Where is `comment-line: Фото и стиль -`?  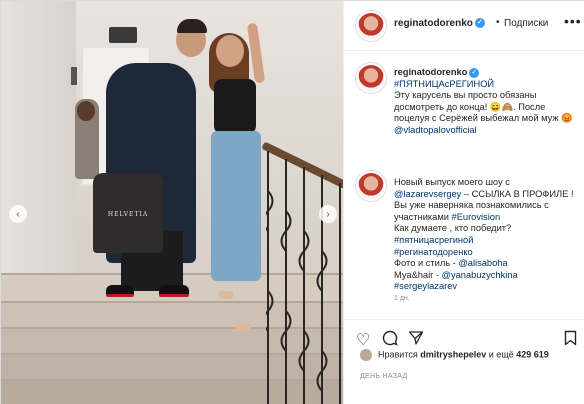
comment-line: Фото и стиль - is located at coordinates (425, 263).